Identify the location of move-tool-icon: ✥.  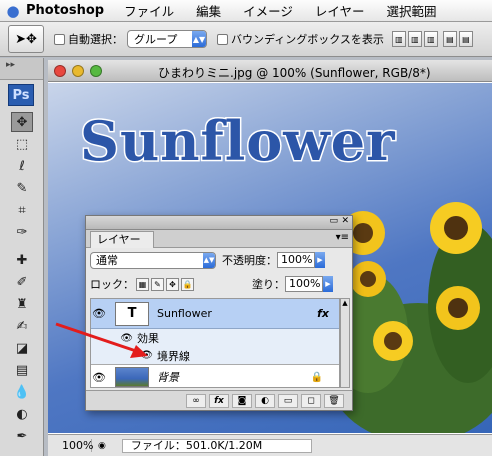
(22, 122).